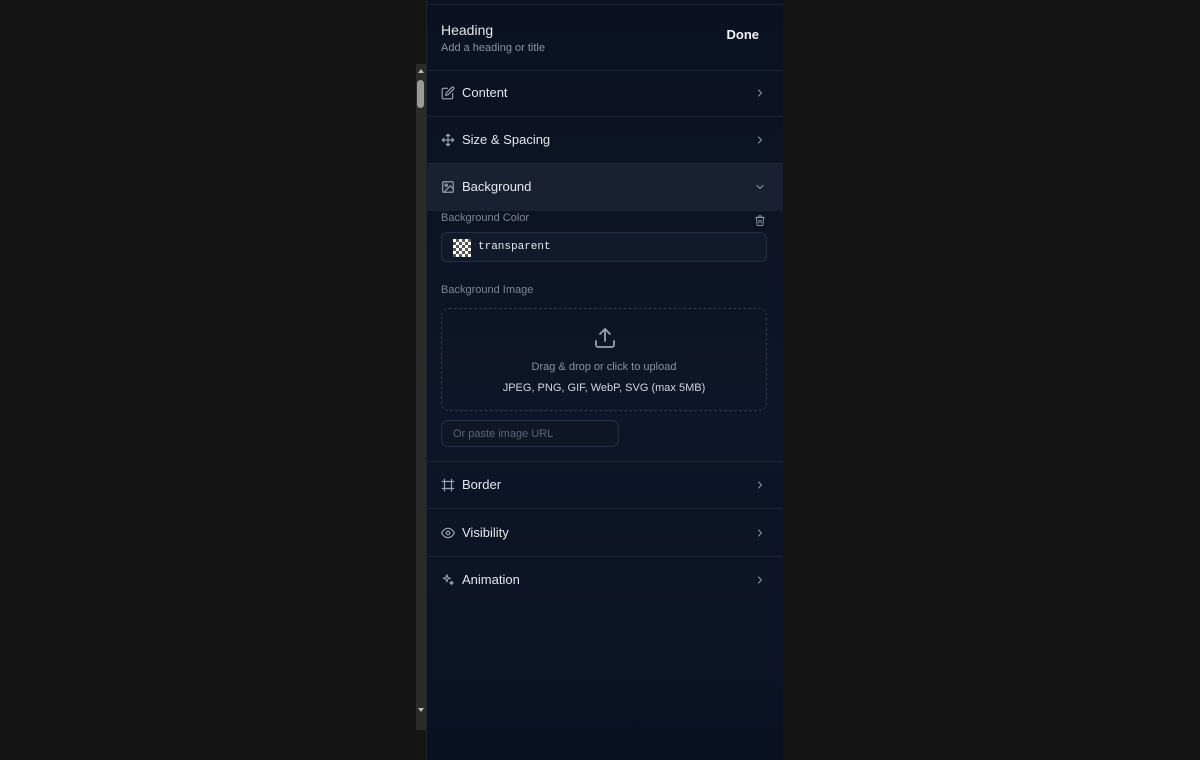  I want to click on panel-subtitle: Add a heading or title, so click(493, 48).